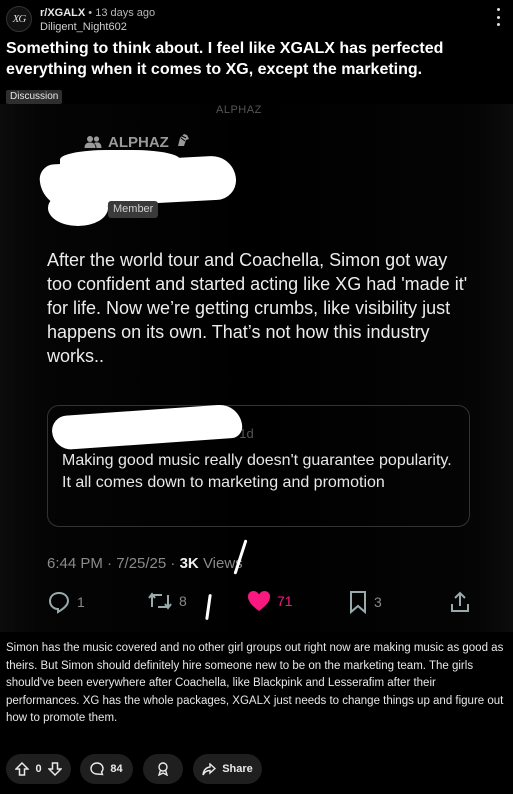 This screenshot has width=513, height=794. I want to click on subreddit-avatar: XG, so click(19, 19).